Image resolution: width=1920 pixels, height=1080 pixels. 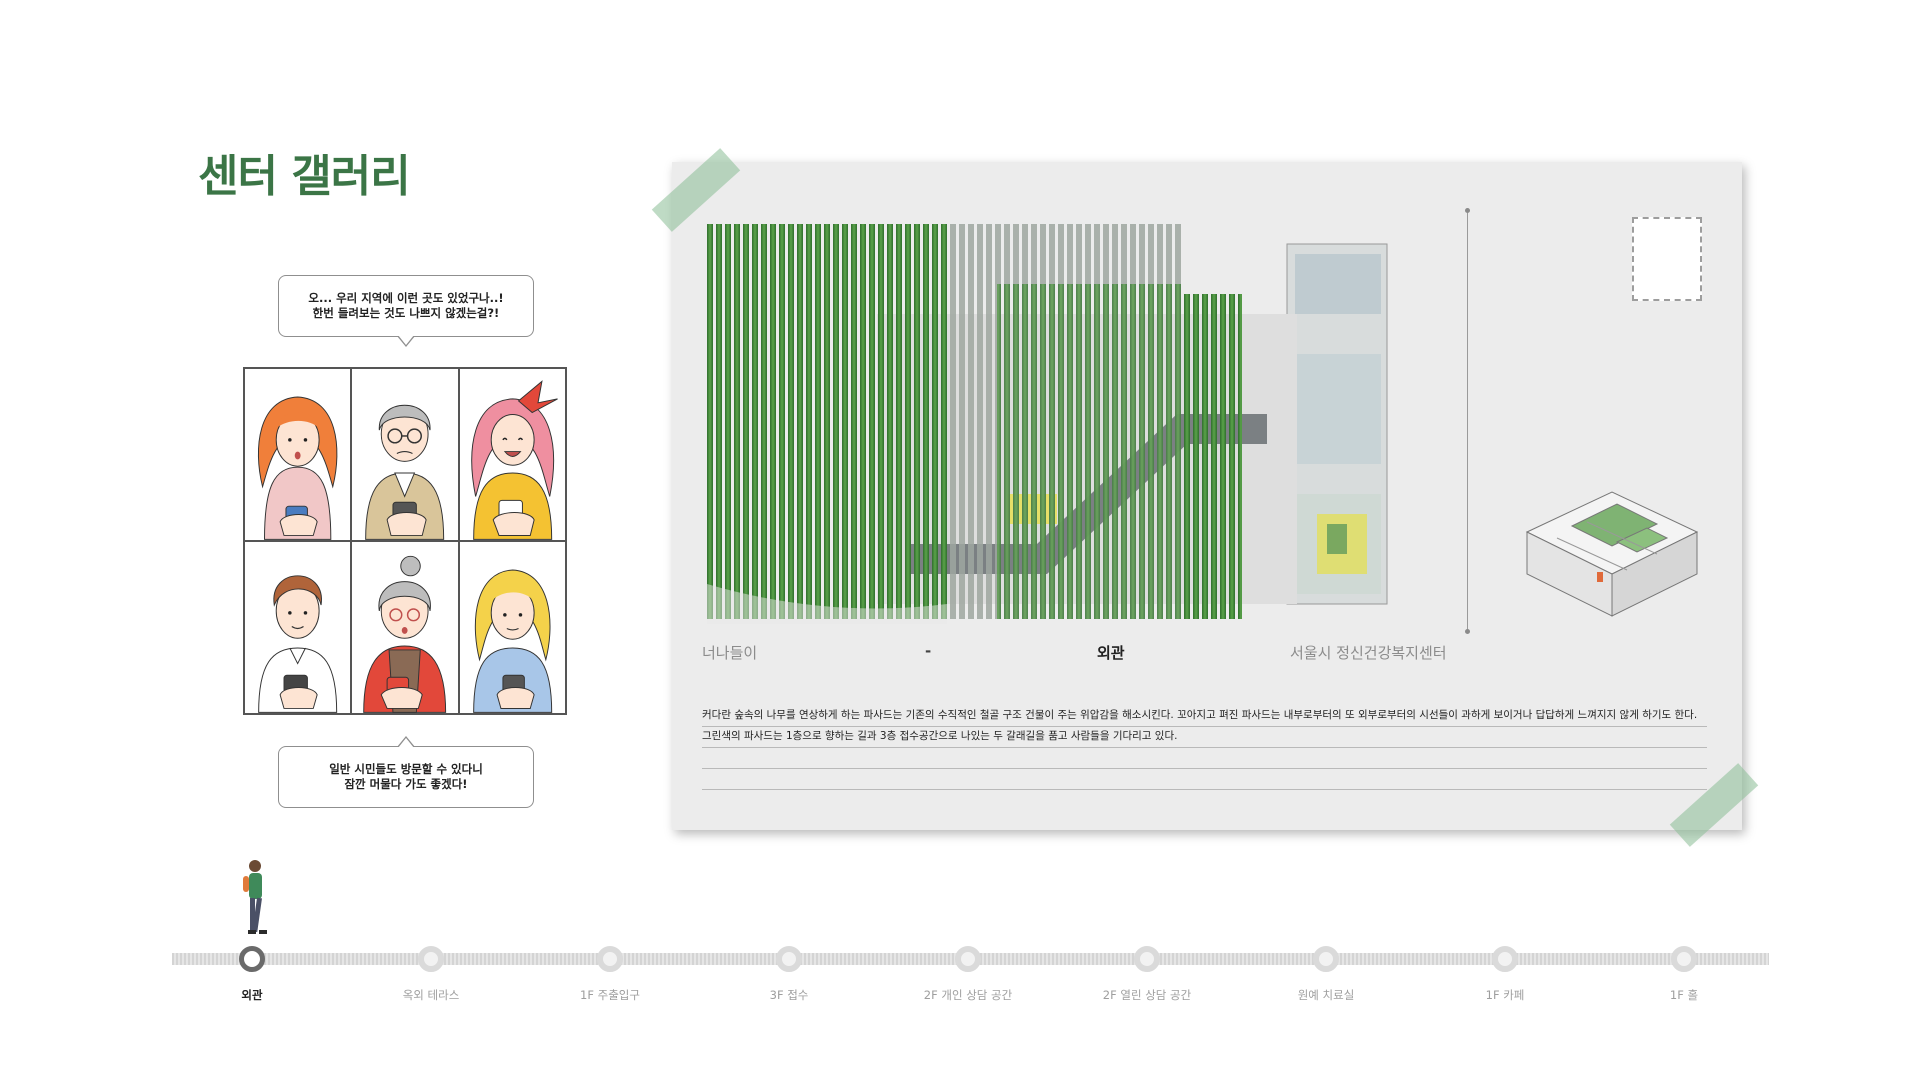 I want to click on timeline-stop-label: 옥외 테라스, so click(x=431, y=995).